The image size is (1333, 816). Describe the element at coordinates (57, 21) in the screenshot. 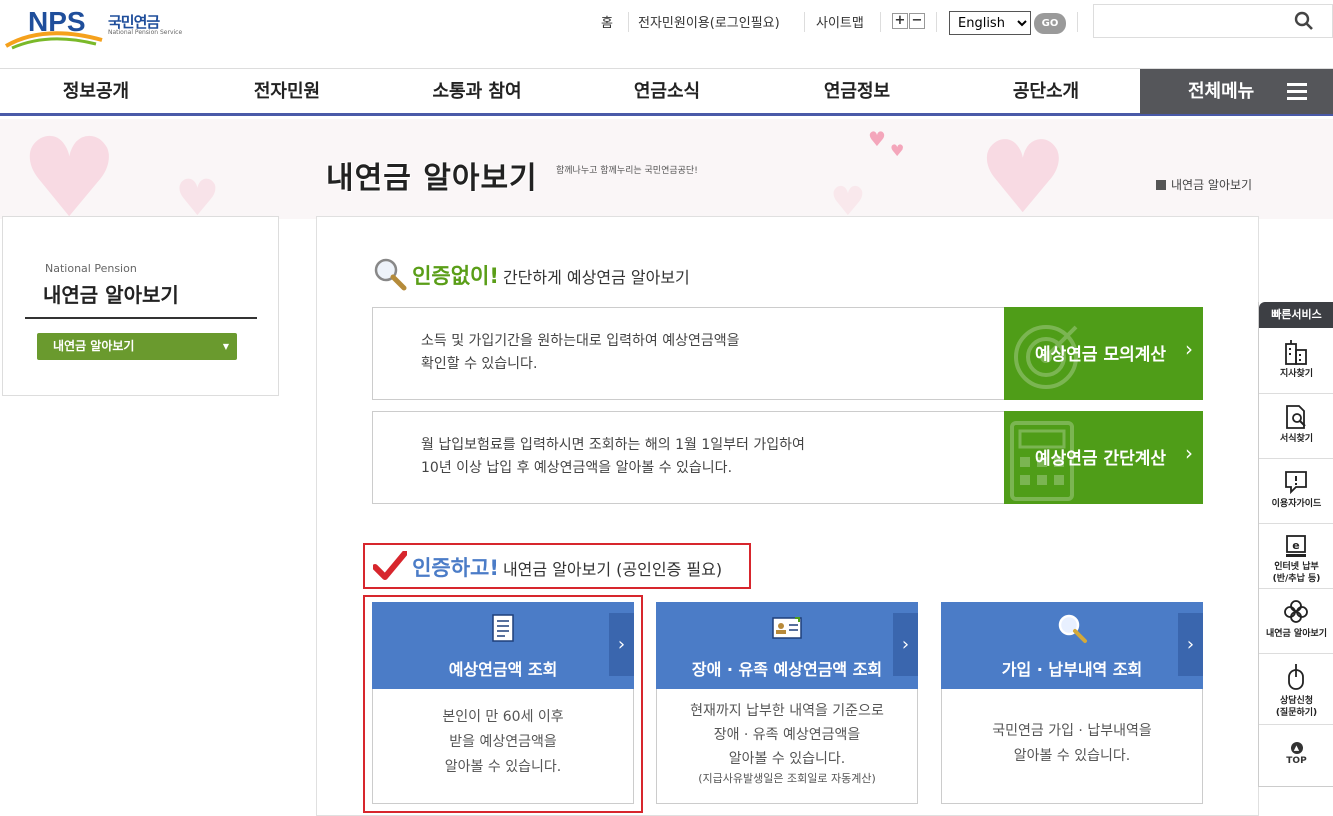

I see `logo-nps-text: NPS` at that location.